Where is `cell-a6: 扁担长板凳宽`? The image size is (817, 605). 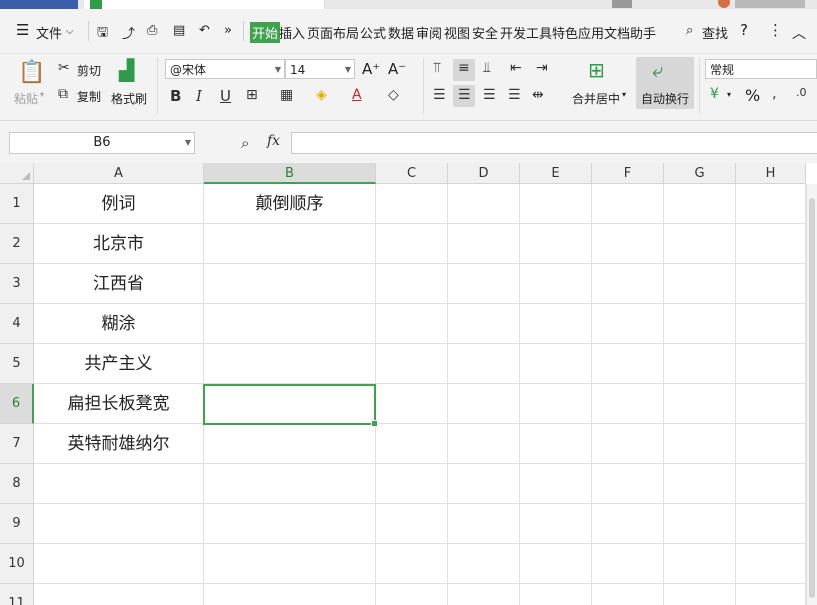 cell-a6: 扁担长板凳宽 is located at coordinates (119, 404).